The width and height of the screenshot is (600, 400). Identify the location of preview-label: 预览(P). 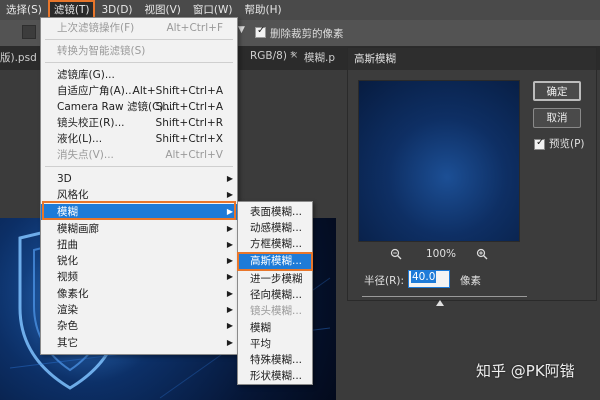
(567, 144).